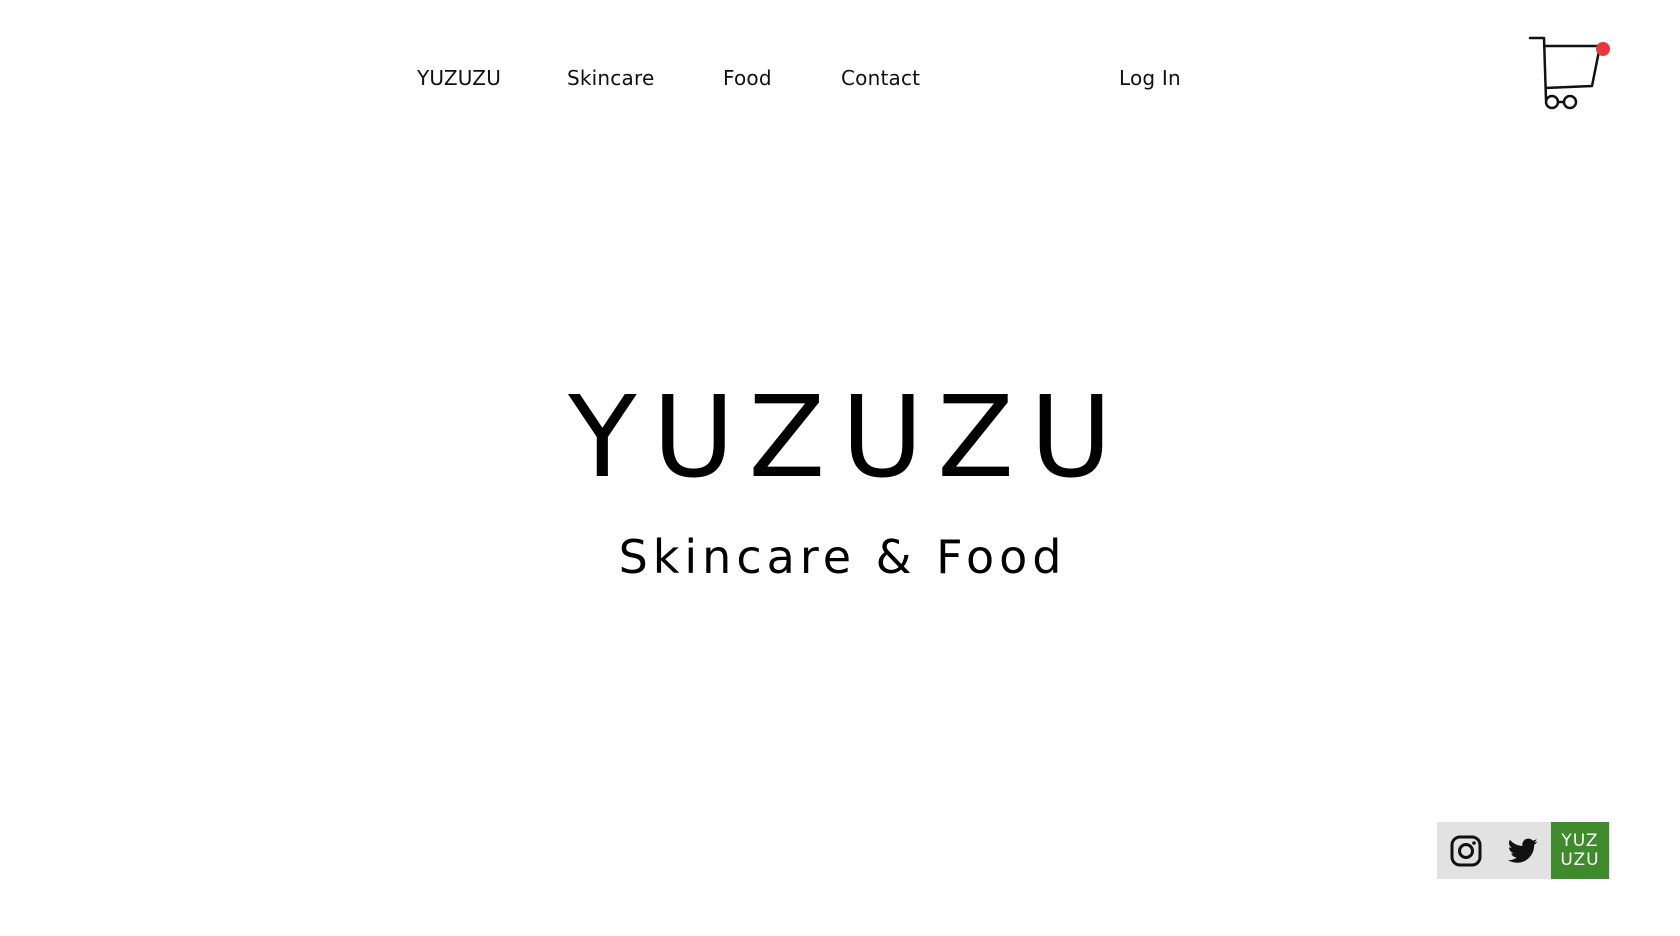 This screenshot has height=936, width=1680. I want to click on yuzuzu-brand-button: YUZ UZU, so click(1580, 850).